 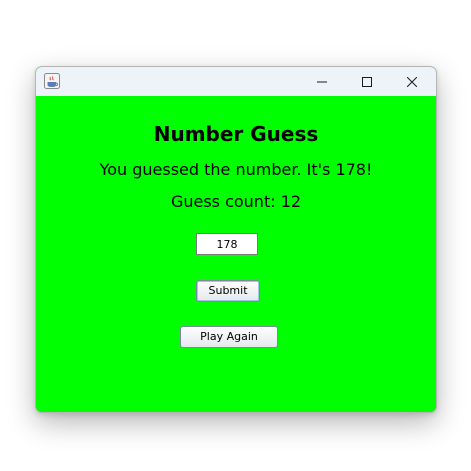 I want to click on java-icon, so click(x=52, y=81).